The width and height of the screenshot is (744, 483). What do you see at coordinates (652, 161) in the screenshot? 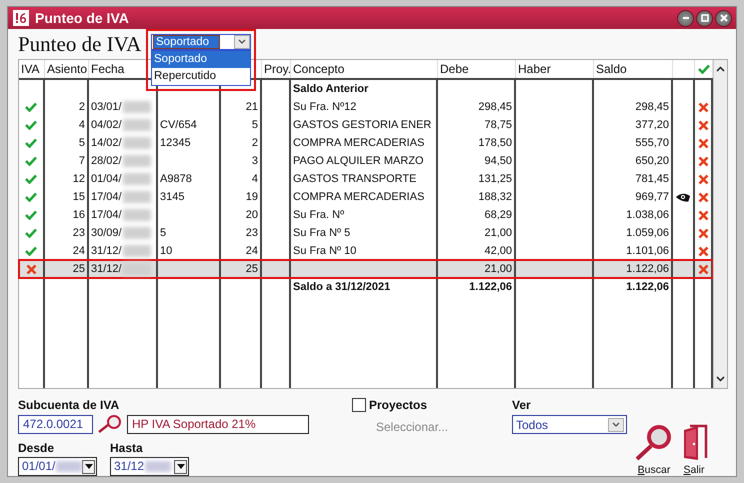
I see `table-cell-text: 650,20` at bounding box center [652, 161].